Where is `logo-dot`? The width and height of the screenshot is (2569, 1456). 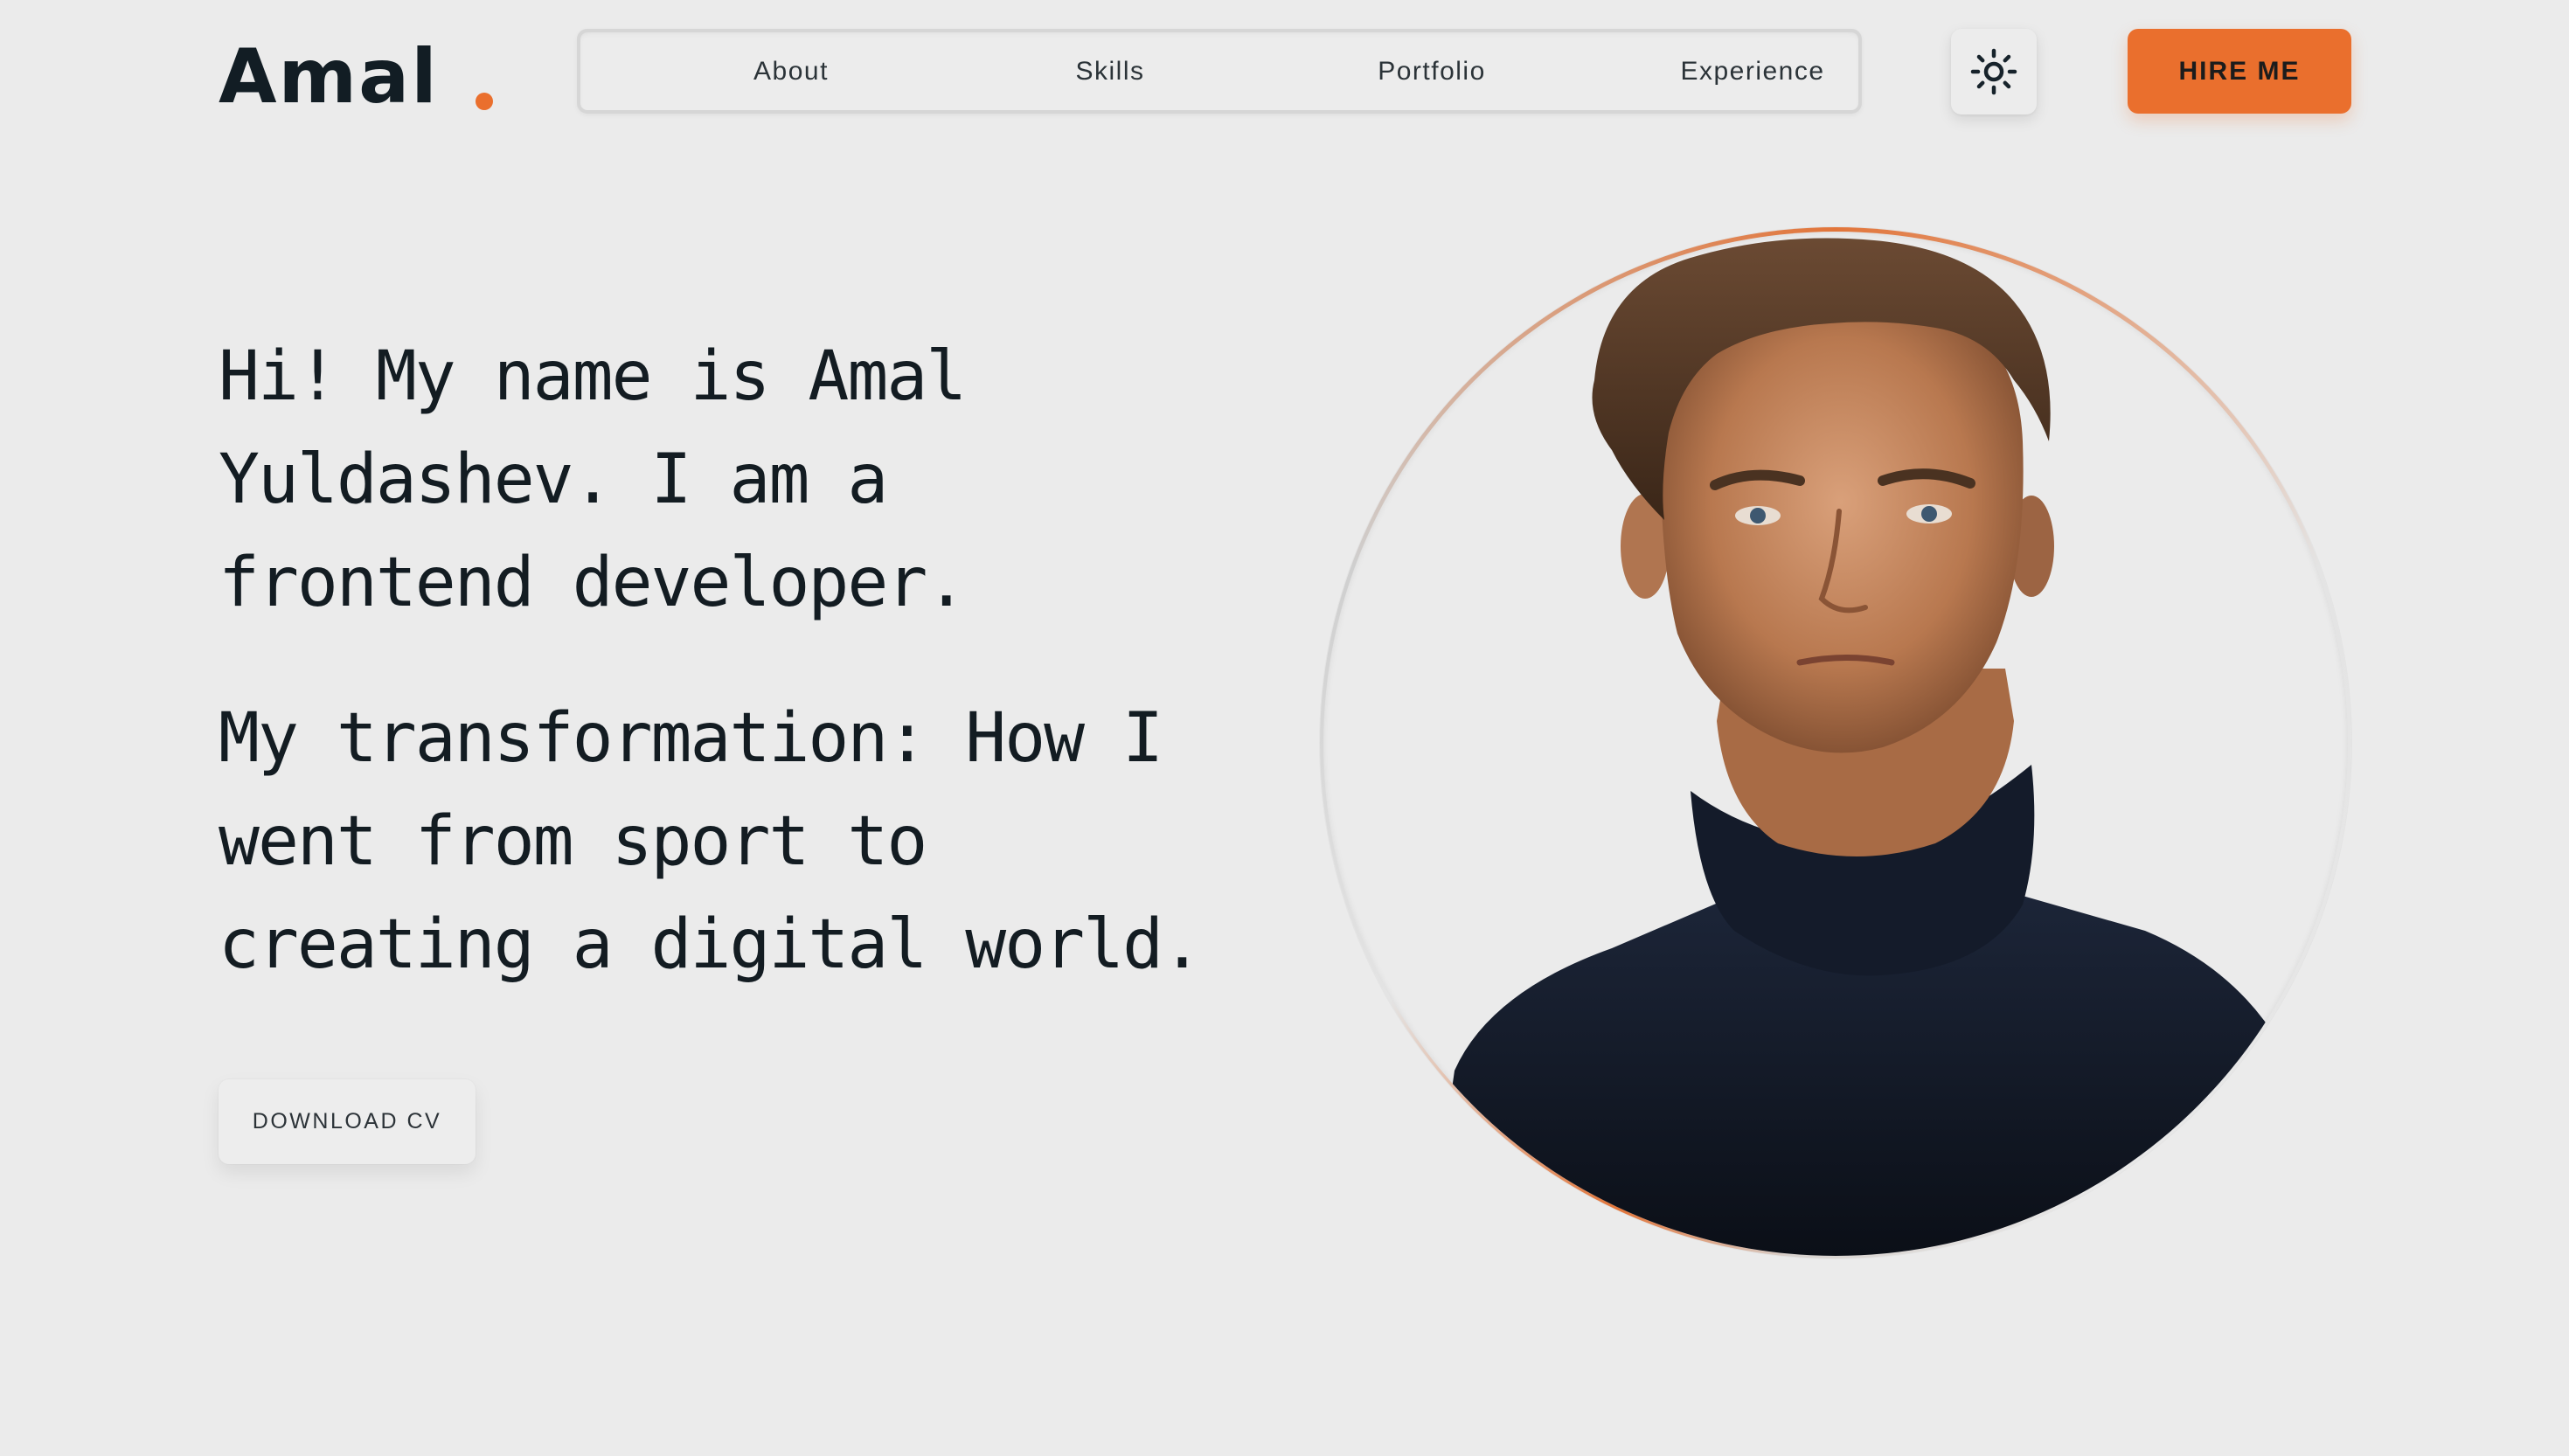 logo-dot is located at coordinates (484, 101).